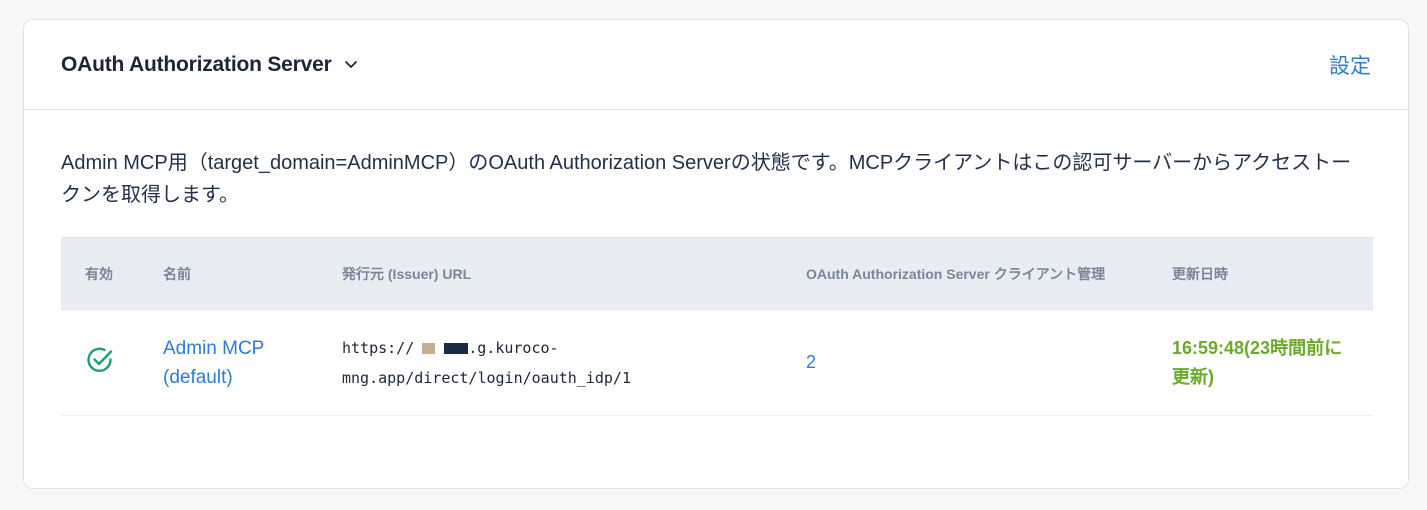 The image size is (1427, 510). I want to click on column-header-client-management: OAuth Authorization Server クライアント管理, so click(989, 273).